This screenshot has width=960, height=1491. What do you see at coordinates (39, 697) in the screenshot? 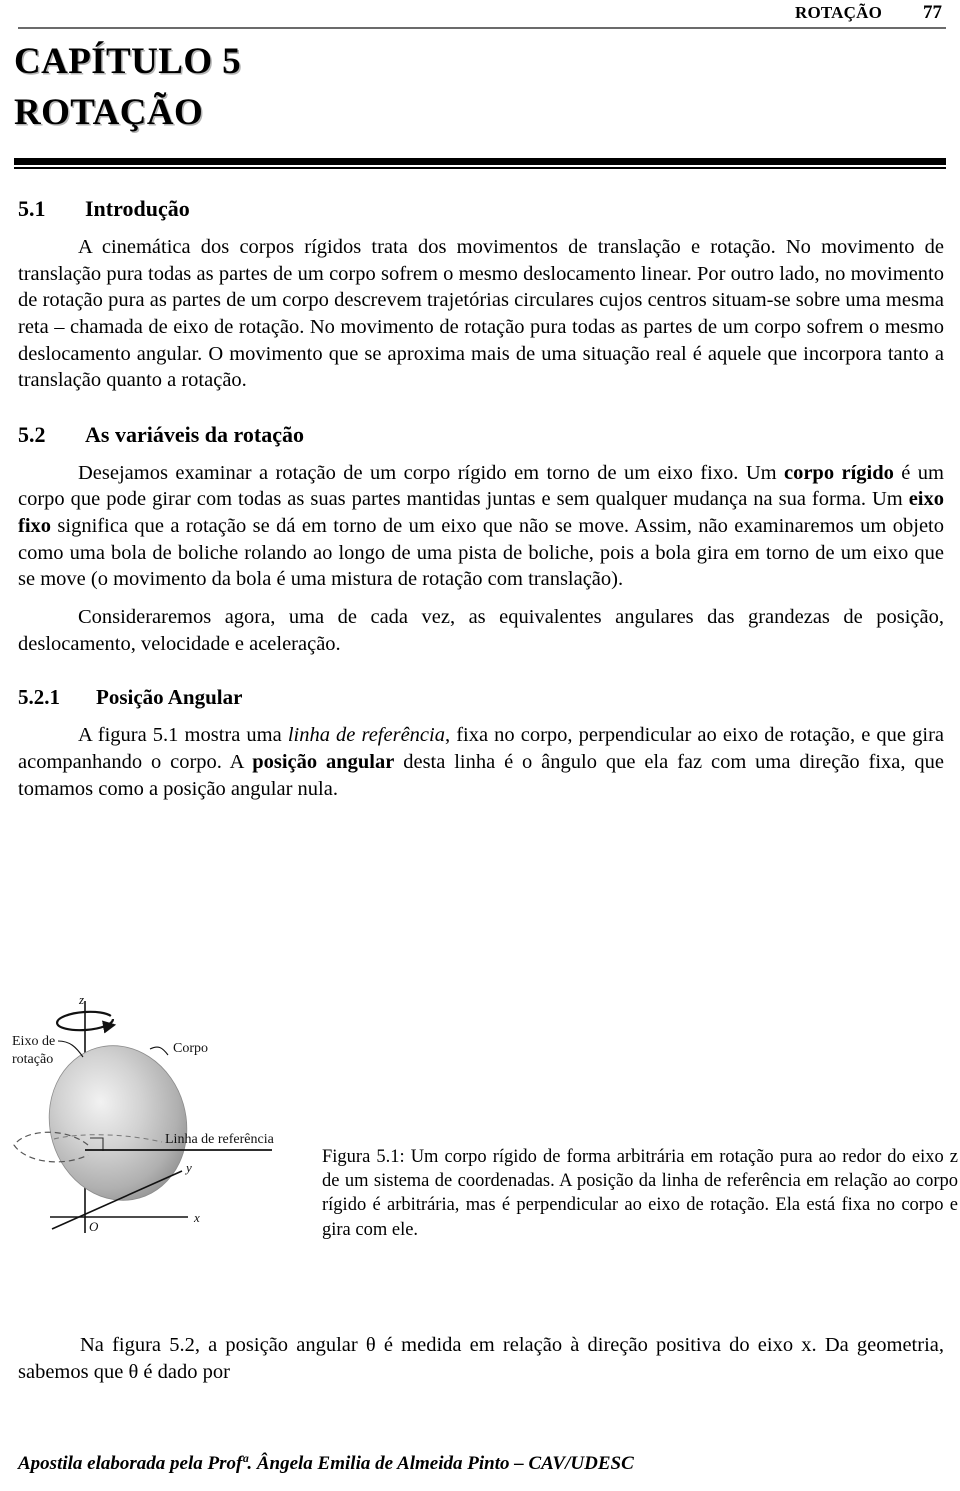
I see `subsection-number-5-2-1: 5.2.1` at bounding box center [39, 697].